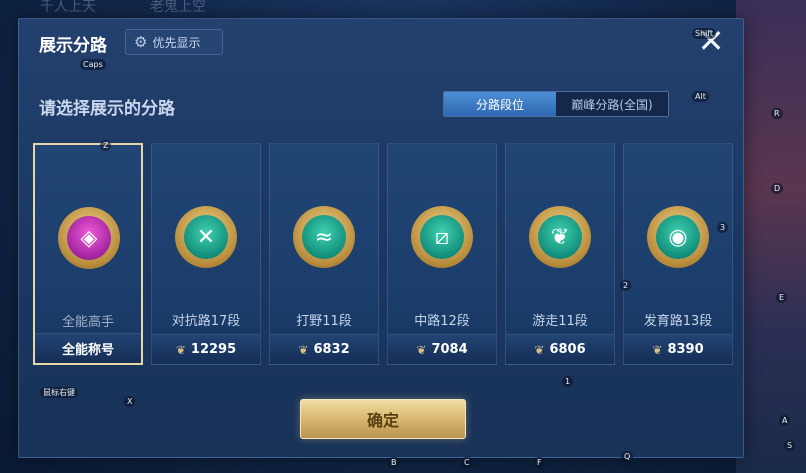 This screenshot has height=473, width=806. Describe the element at coordinates (771, 236) in the screenshot. I see `background-hero-art` at that location.